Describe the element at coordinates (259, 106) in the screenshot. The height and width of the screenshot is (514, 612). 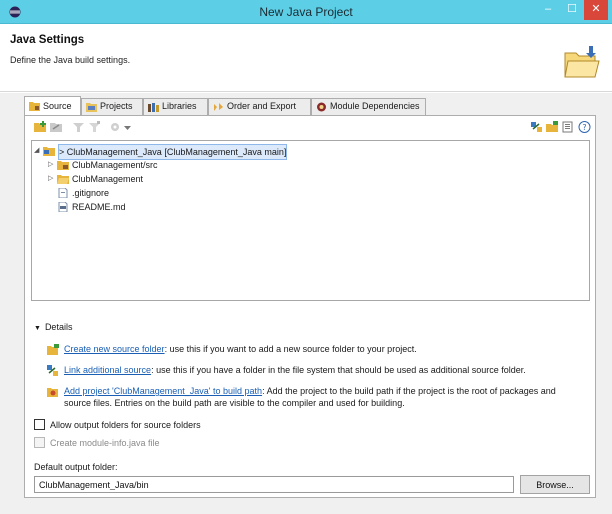
I see `tab-order-and-export: Order and Export` at that location.